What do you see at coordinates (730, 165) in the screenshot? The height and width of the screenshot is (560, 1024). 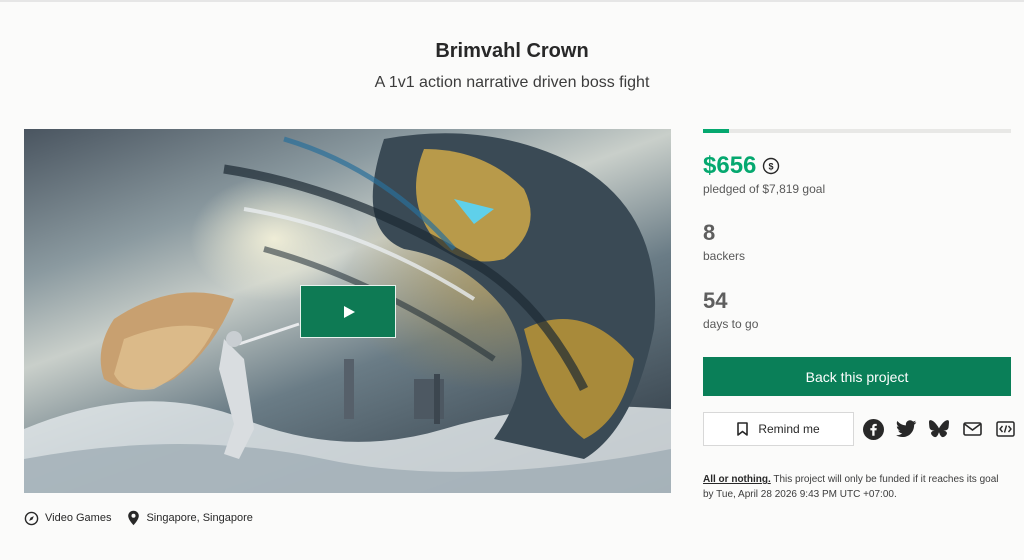 I see `pledged-amount: $656` at bounding box center [730, 165].